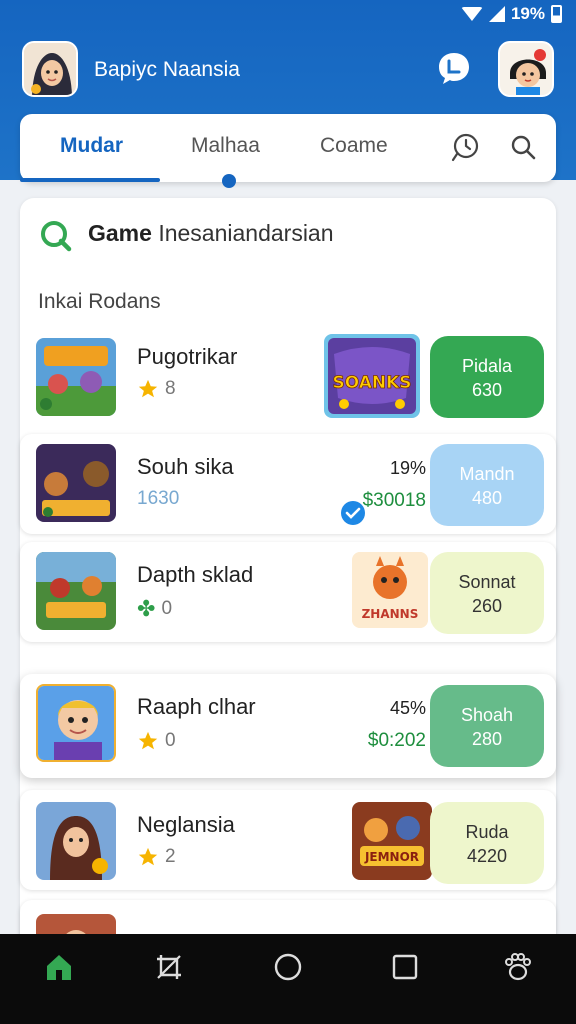  Describe the element at coordinates (526, 69) in the screenshot. I see `friend-avatar` at that location.